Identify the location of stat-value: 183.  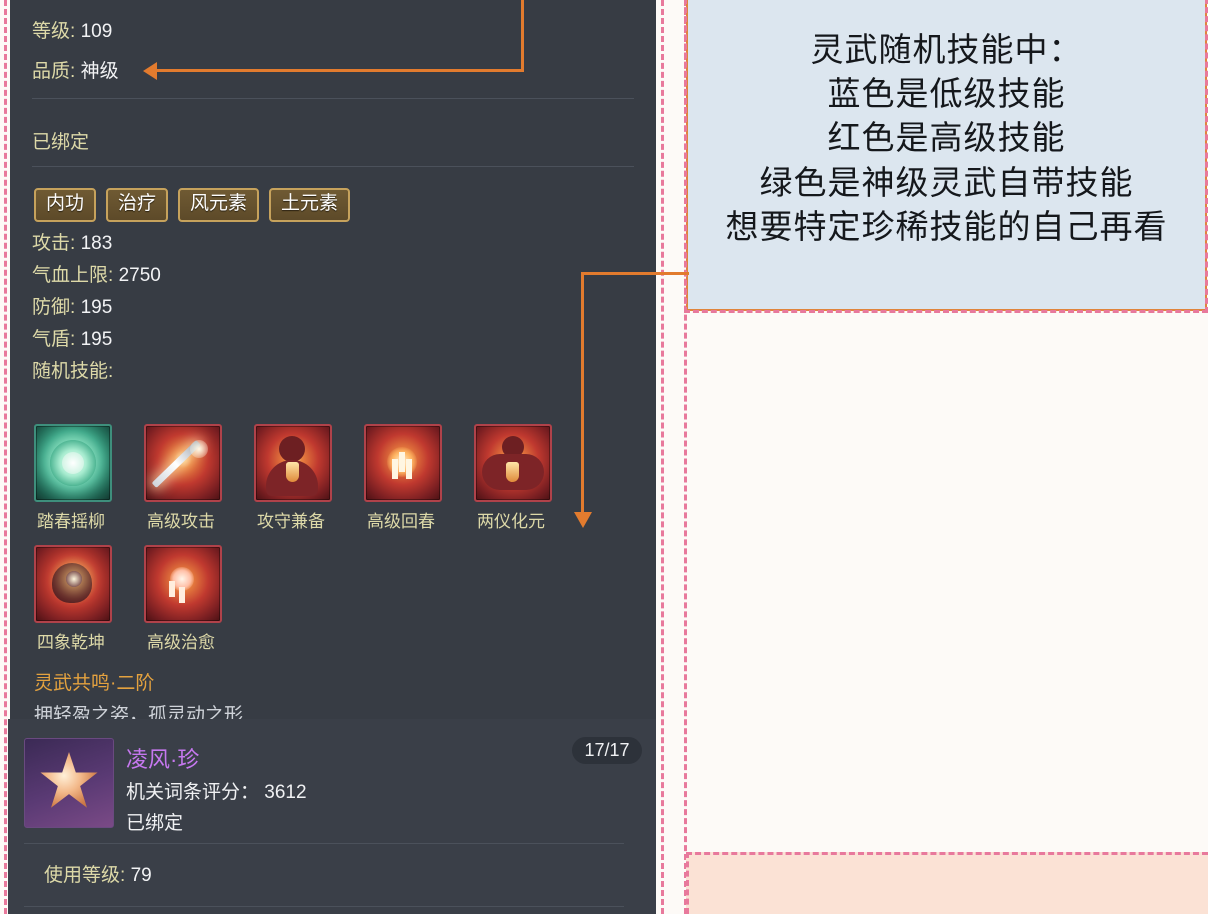
(96, 243).